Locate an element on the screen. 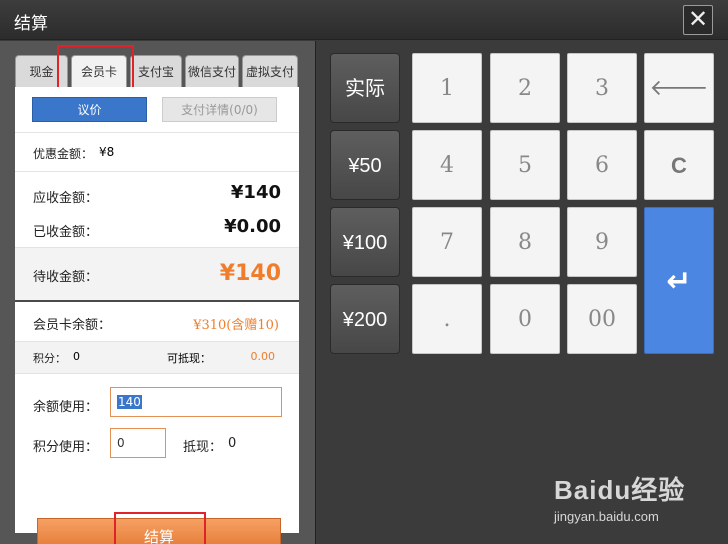 Image resolution: width=728 pixels, height=544 pixels. checkout-button: 结算 is located at coordinates (159, 531).